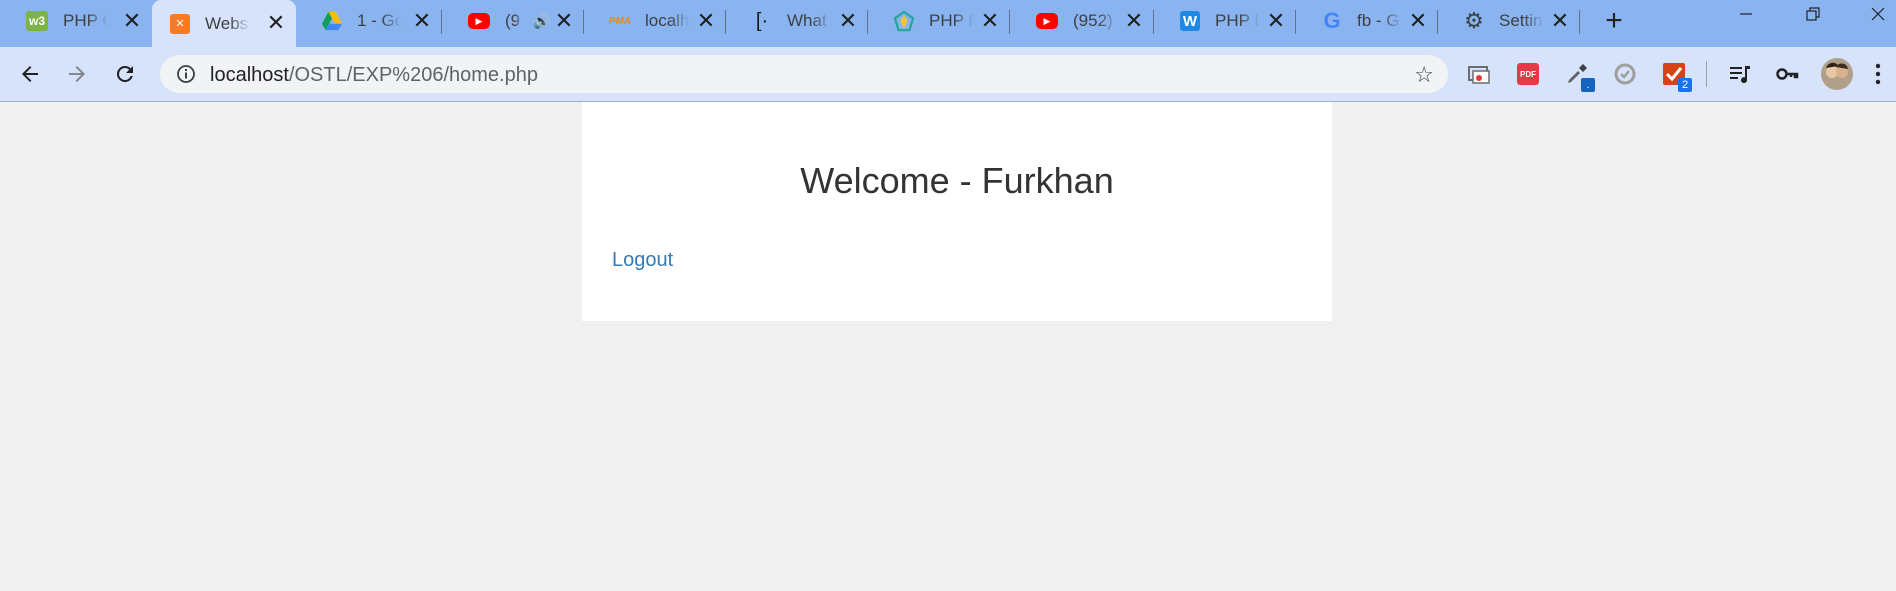 The width and height of the screenshot is (1896, 591). What do you see at coordinates (1878, 14) in the screenshot?
I see `close-window-icon` at bounding box center [1878, 14].